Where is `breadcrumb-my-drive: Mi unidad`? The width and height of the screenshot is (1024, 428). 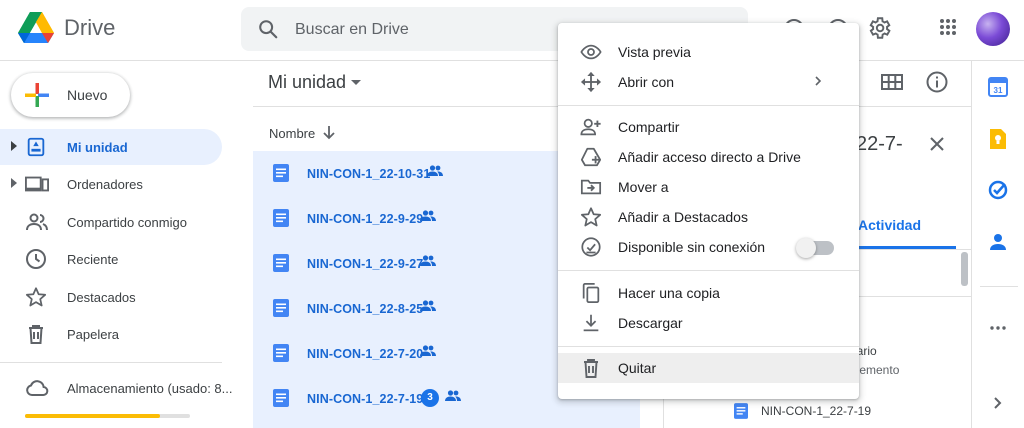
breadcrumb-my-drive: Mi unidad is located at coordinates (307, 82).